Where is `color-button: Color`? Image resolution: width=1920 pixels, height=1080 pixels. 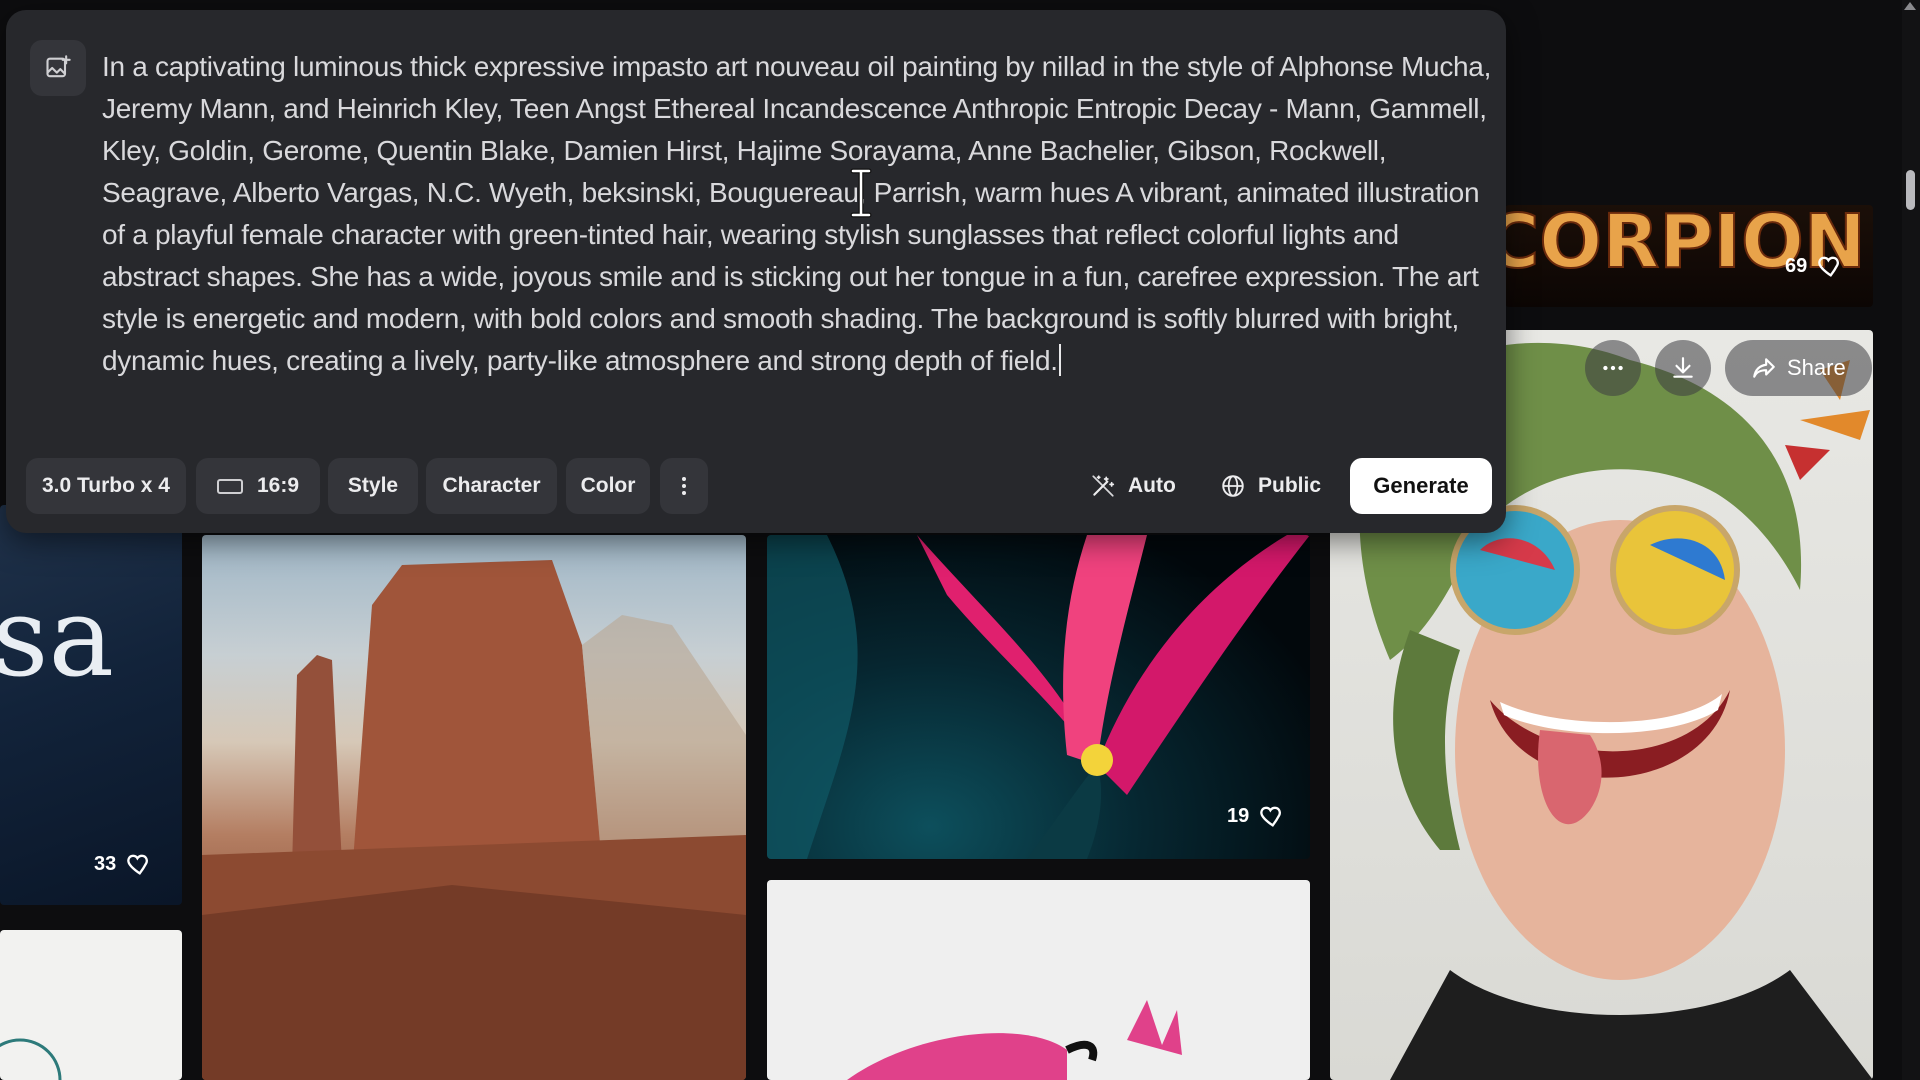
color-button: Color is located at coordinates (608, 486).